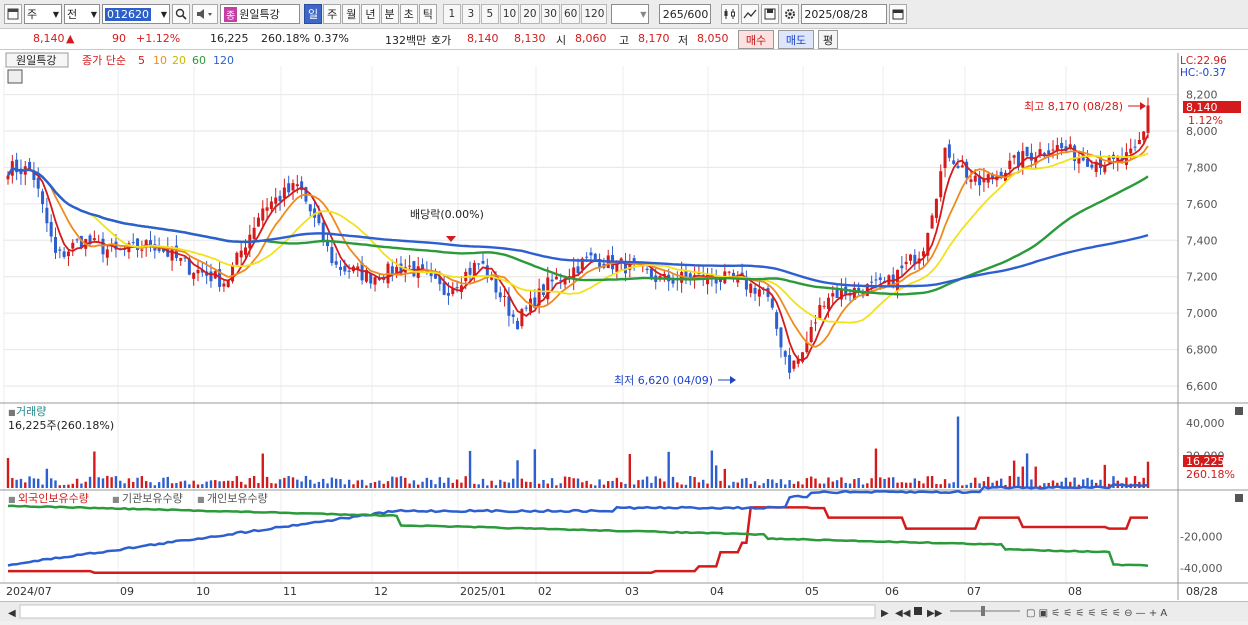 The height and width of the screenshot is (625, 1248). What do you see at coordinates (93, 14) in the screenshot?
I see `chevron-down-icon: ▼` at bounding box center [93, 14].